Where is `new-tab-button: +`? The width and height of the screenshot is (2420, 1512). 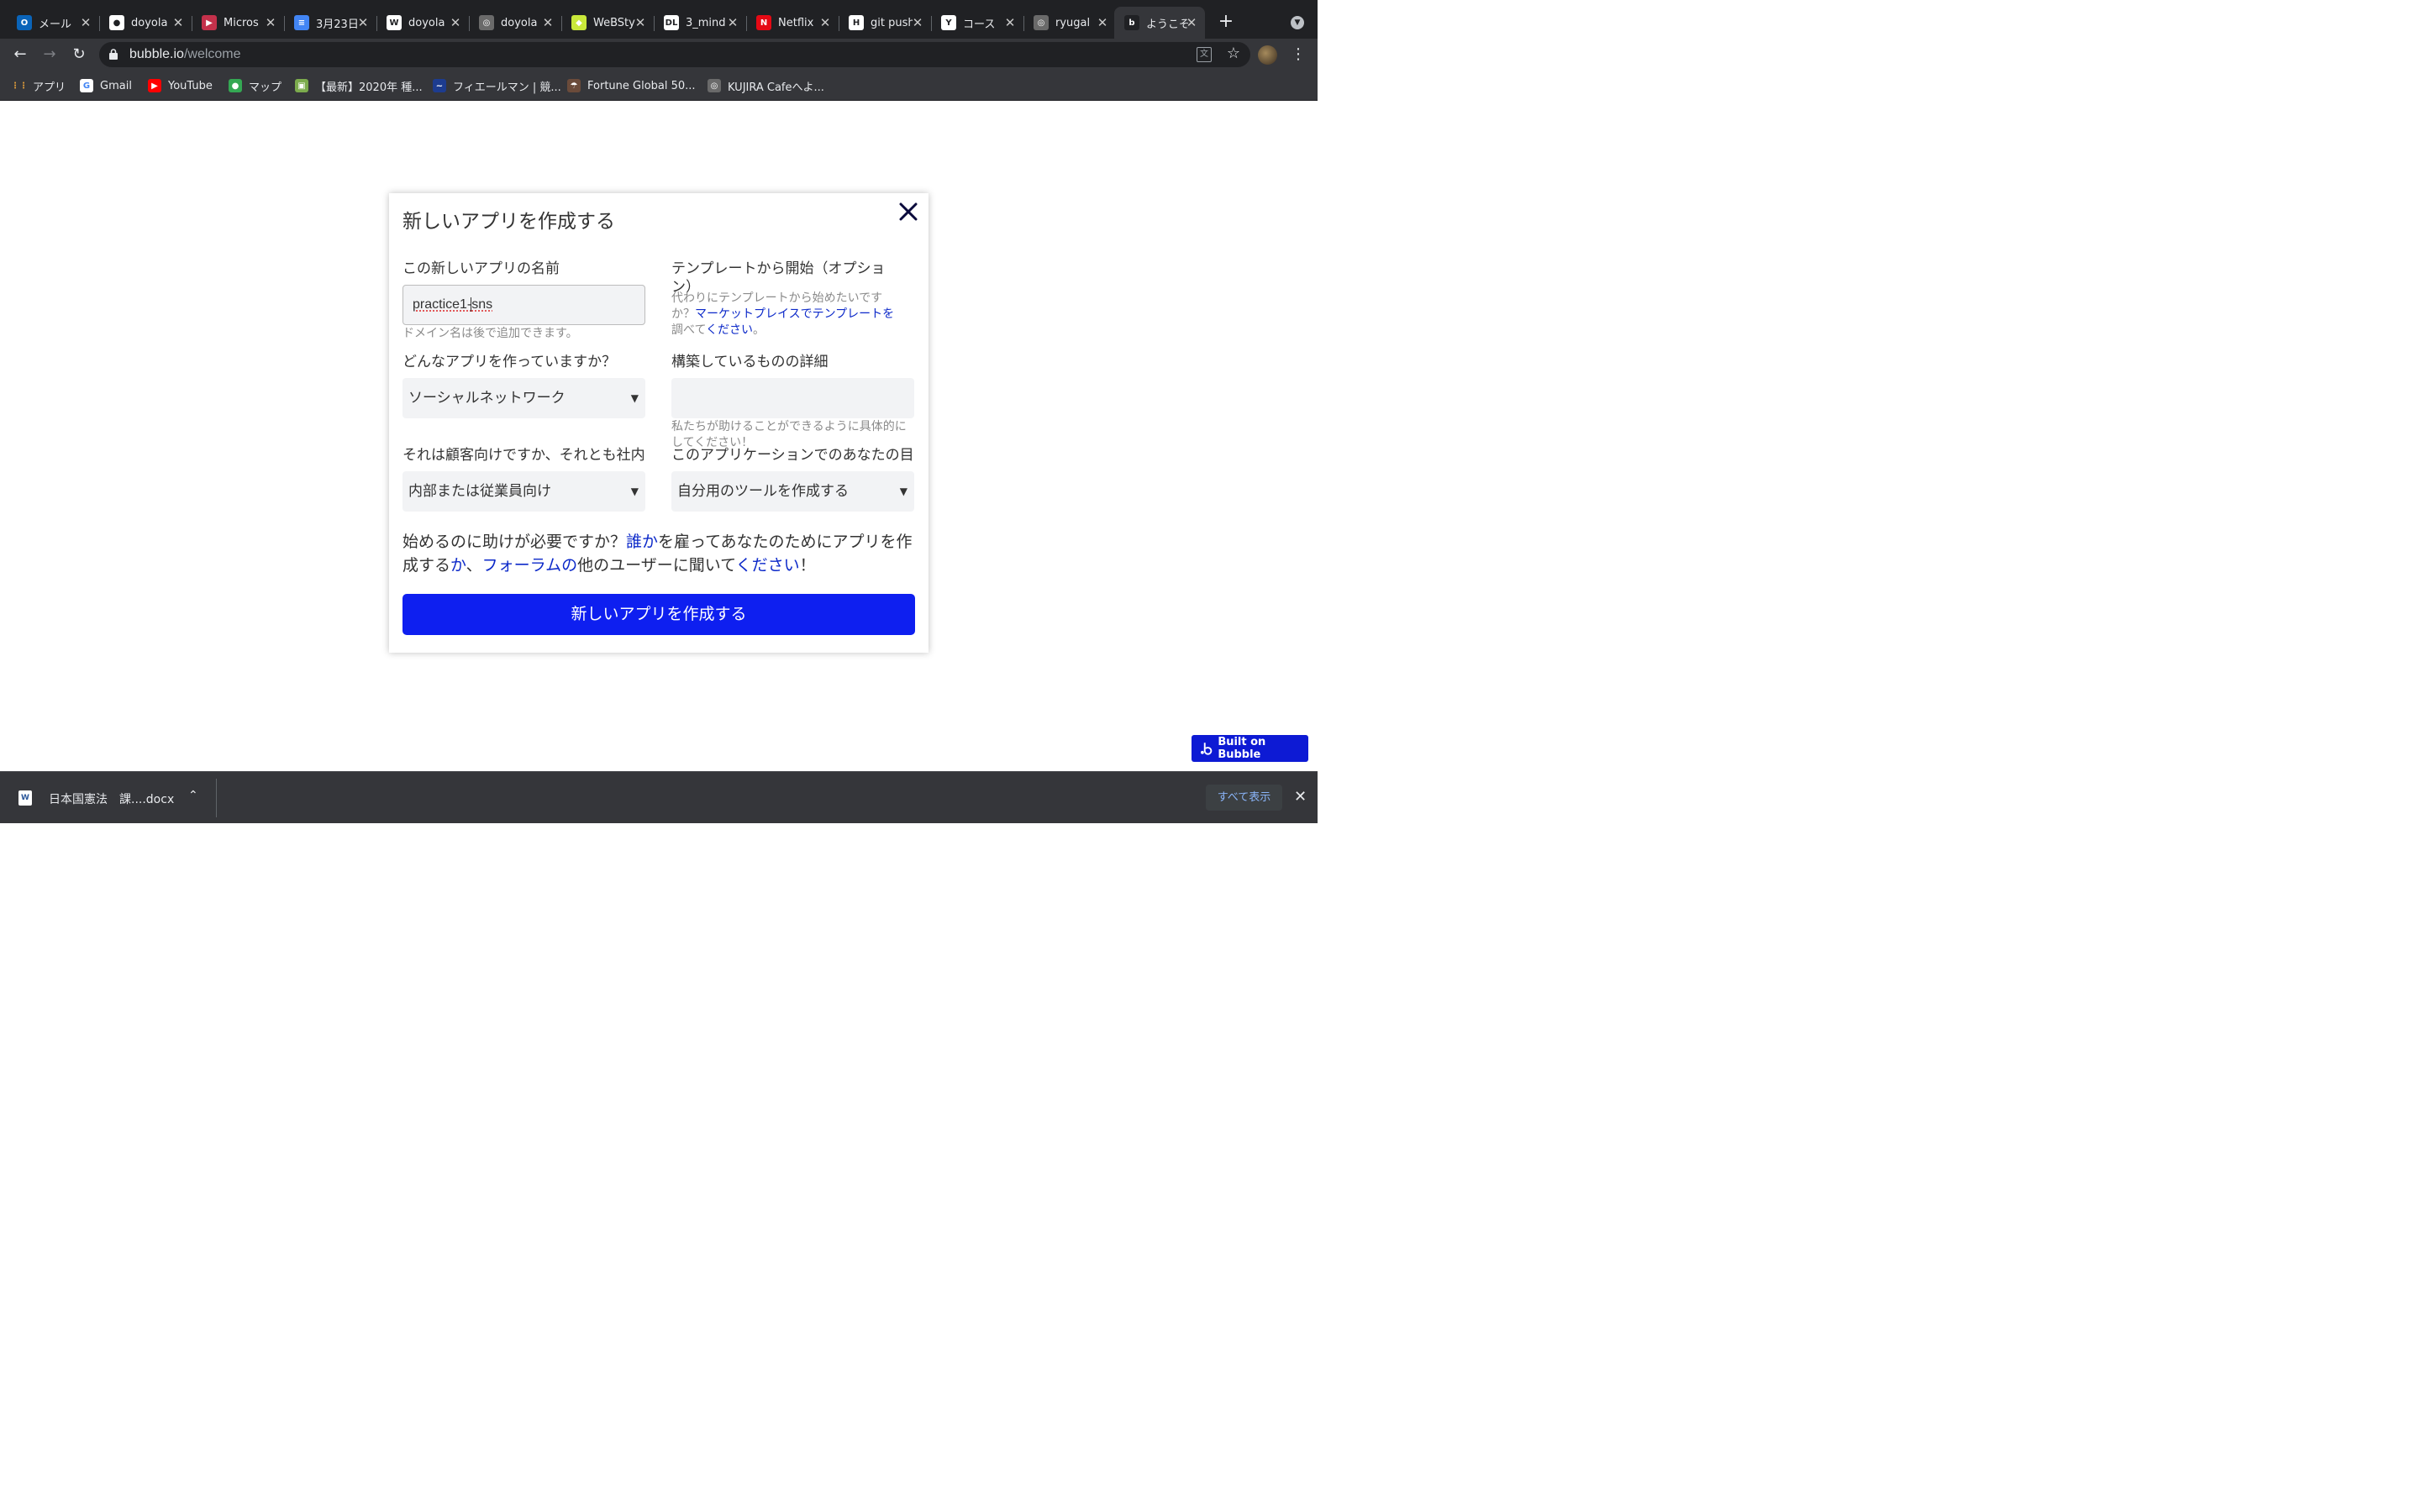 new-tab-button: + is located at coordinates (1226, 22).